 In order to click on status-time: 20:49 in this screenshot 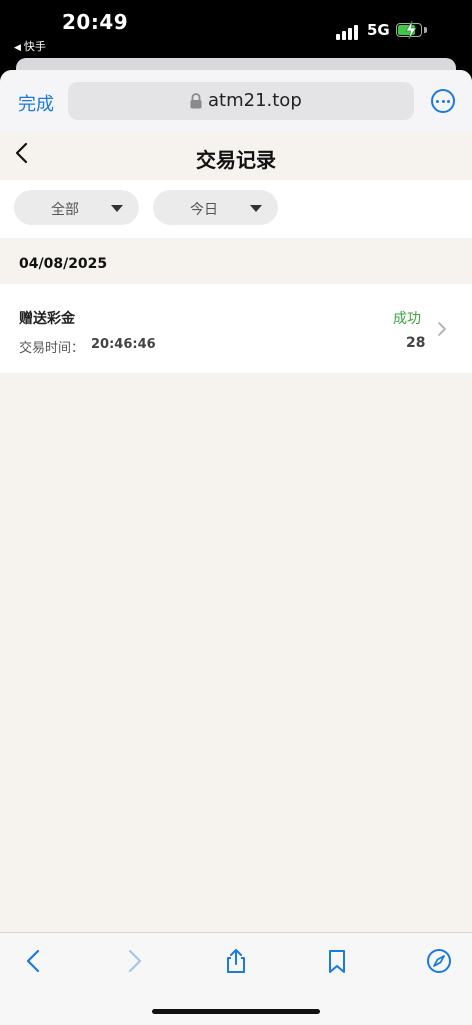, I will do `click(95, 22)`.